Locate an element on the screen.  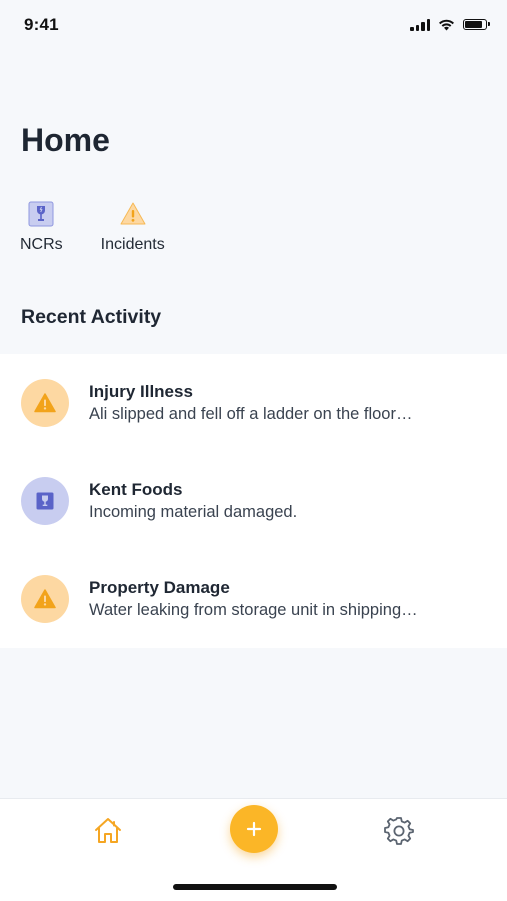
list-item-title: Injury Illness is located at coordinates (141, 391).